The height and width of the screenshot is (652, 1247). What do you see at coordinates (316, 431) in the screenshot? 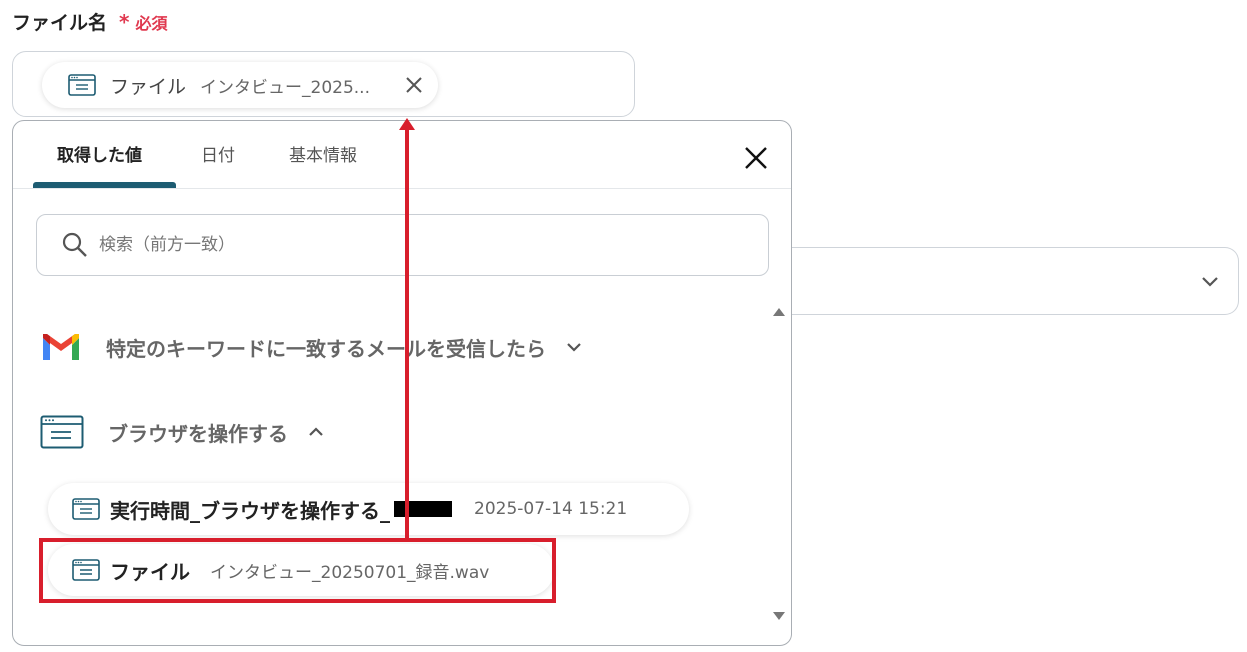
I see `chevron-up-icon` at bounding box center [316, 431].